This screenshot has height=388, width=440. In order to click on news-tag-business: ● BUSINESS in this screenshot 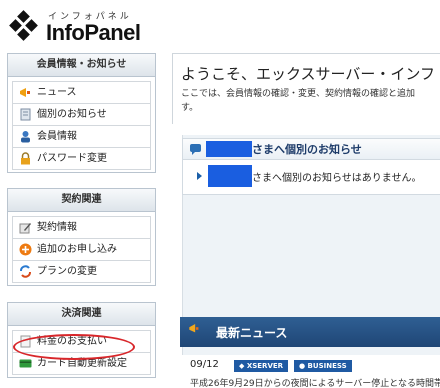, I will do `click(323, 366)`.